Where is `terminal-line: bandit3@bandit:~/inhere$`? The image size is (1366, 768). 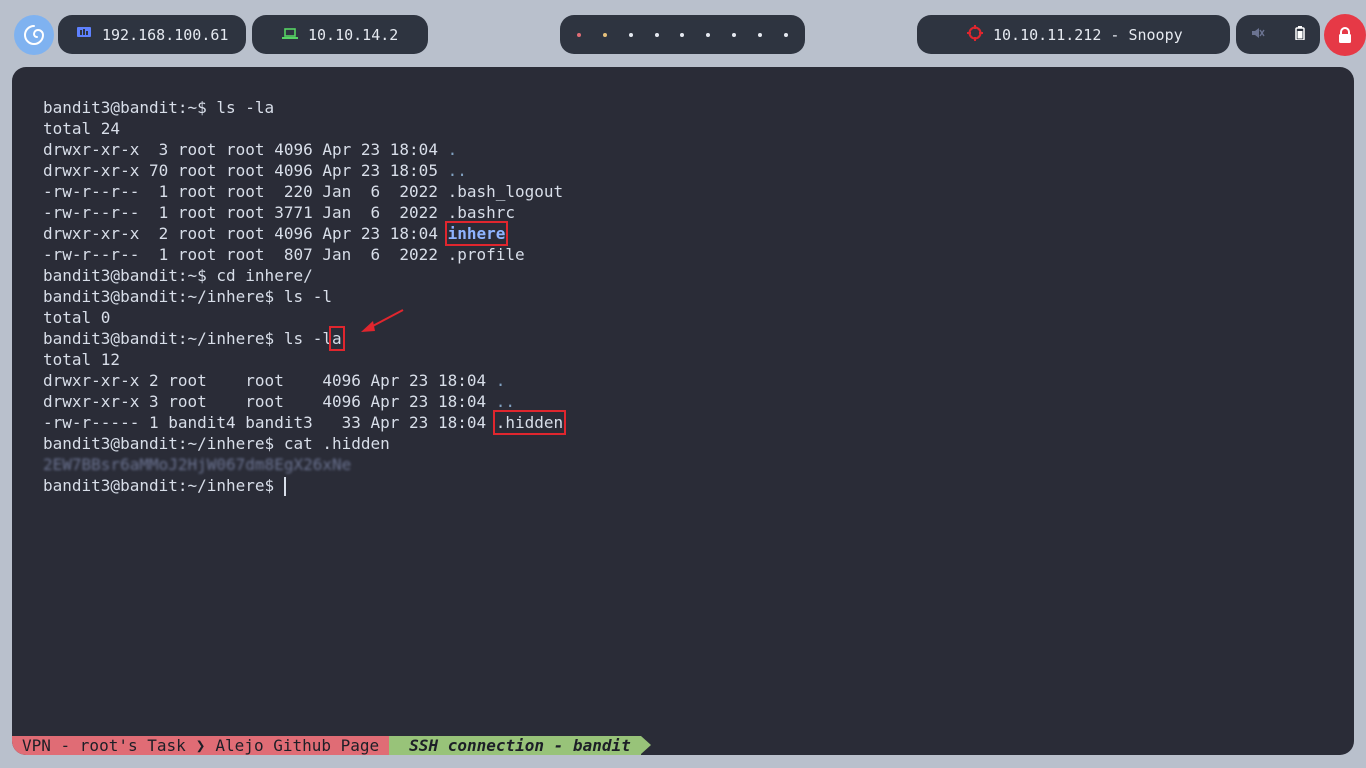
terminal-line: bandit3@bandit:~/inhere$ is located at coordinates (303, 485).